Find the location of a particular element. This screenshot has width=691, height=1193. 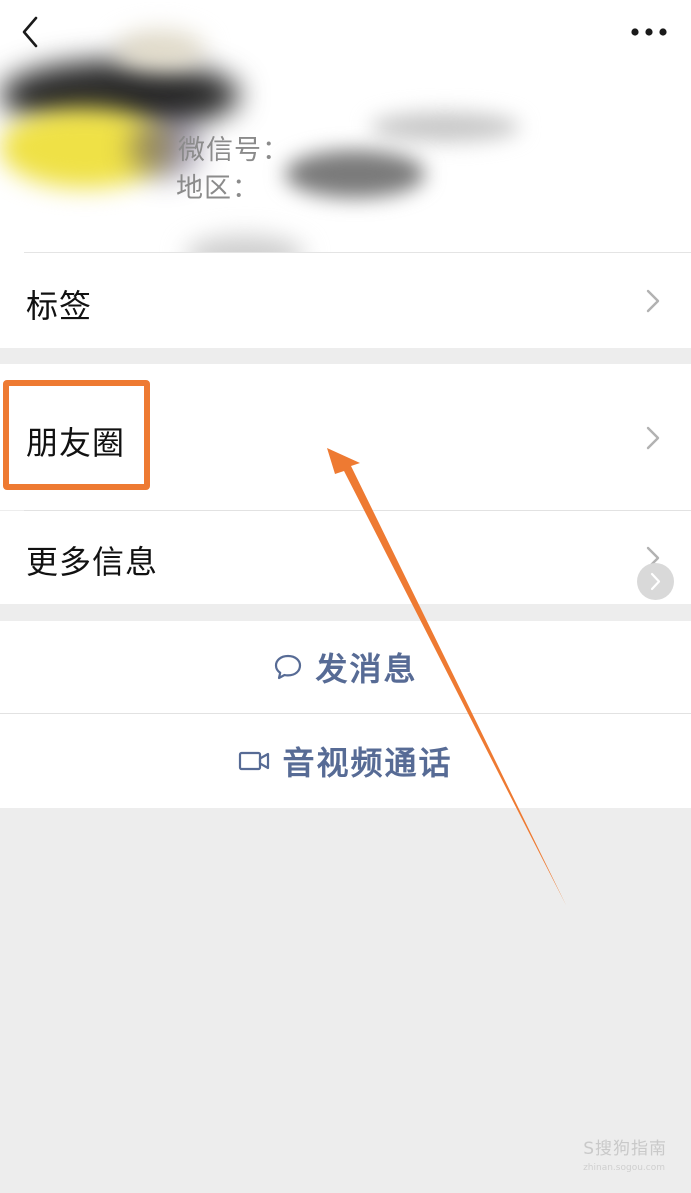

send-message-content: 发消息 is located at coordinates (345, 667).